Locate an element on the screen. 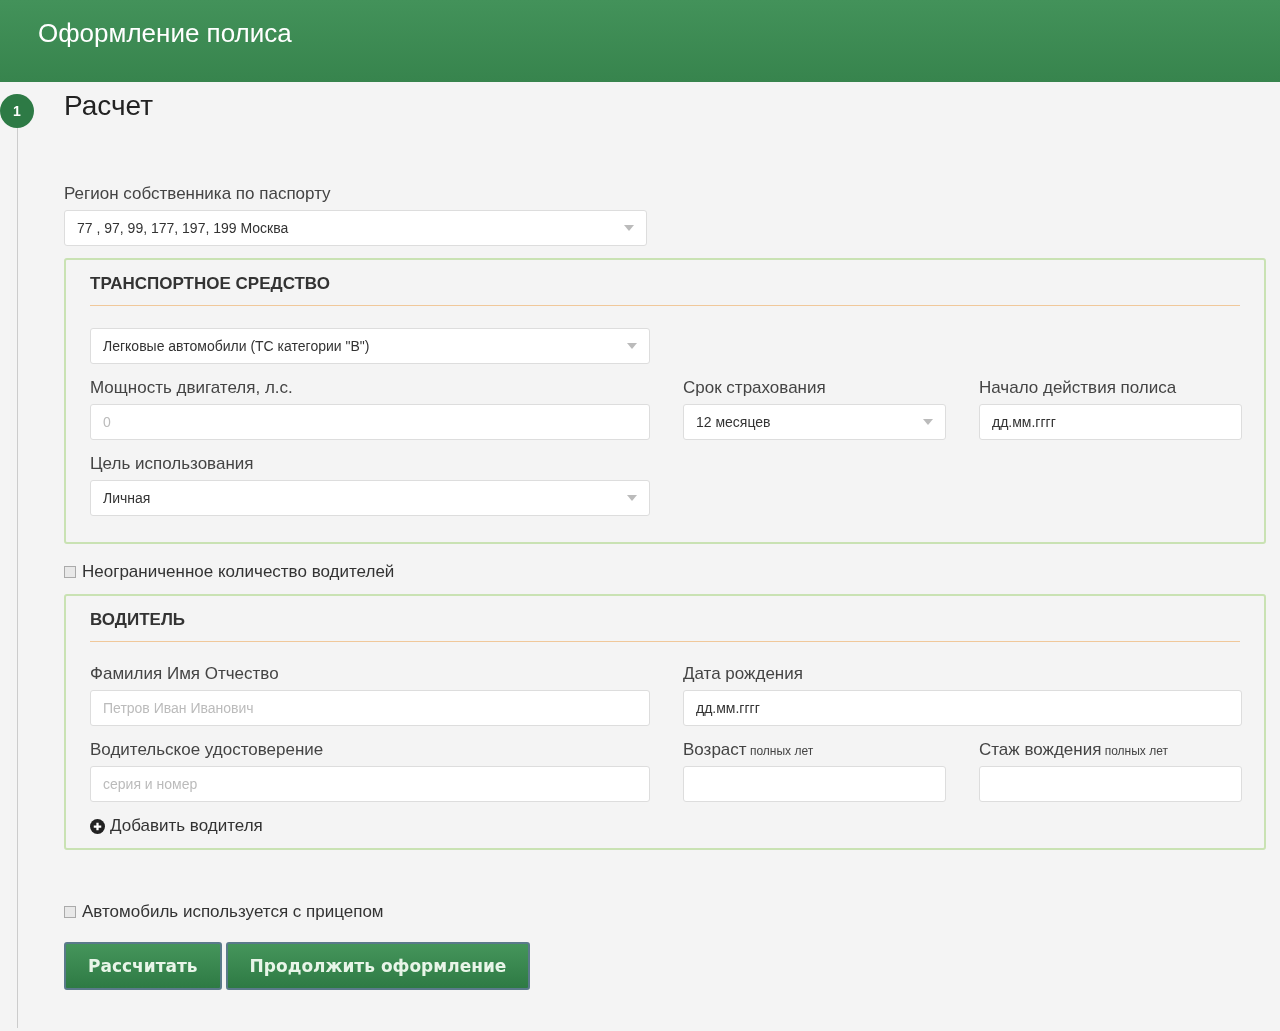  field-label: Фамилия Имя Отчество is located at coordinates (185, 674).